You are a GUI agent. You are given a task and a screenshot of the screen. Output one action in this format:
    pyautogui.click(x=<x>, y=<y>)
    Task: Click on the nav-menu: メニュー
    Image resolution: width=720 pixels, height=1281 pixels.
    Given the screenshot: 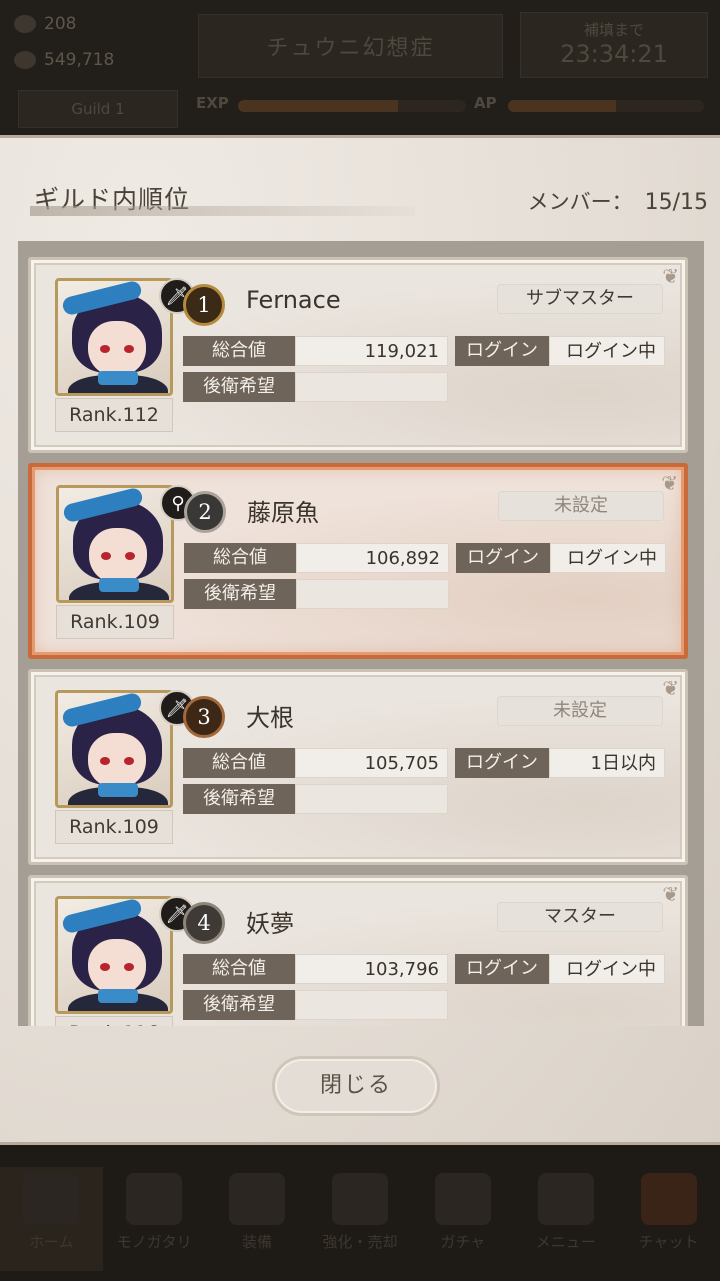 What is the action you would take?
    pyautogui.click(x=565, y=1219)
    